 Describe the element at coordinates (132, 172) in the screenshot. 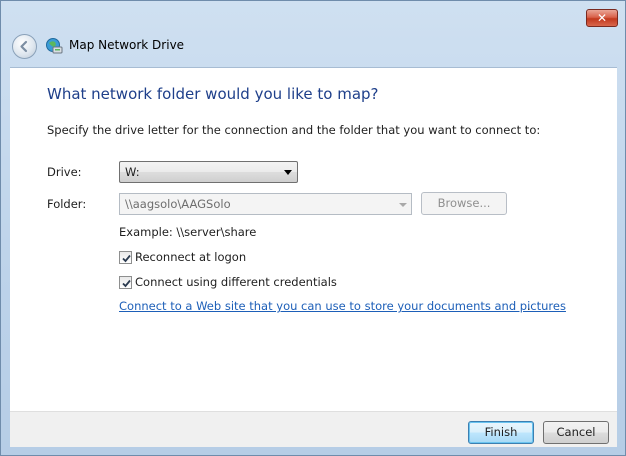

I see `drive-select-value: W:` at that location.